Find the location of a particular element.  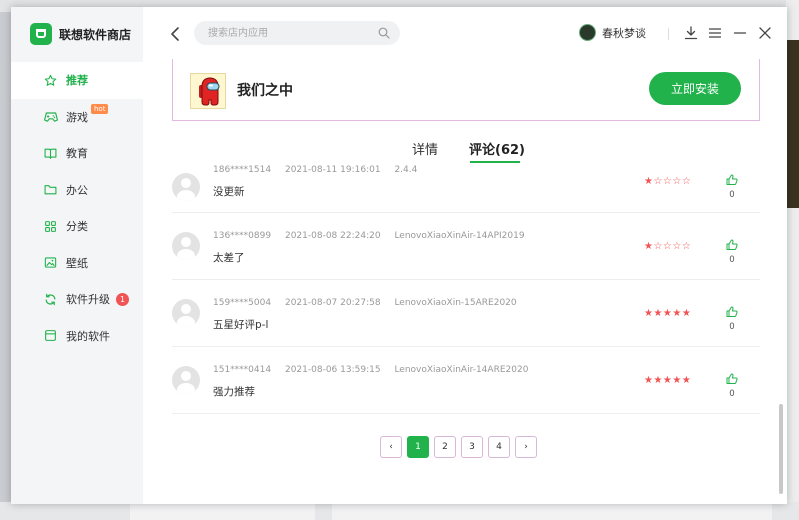

chevron-left-icon is located at coordinates (175, 34).